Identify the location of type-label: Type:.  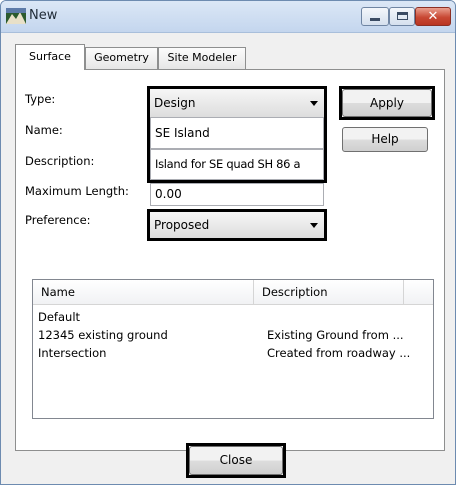
(40, 99).